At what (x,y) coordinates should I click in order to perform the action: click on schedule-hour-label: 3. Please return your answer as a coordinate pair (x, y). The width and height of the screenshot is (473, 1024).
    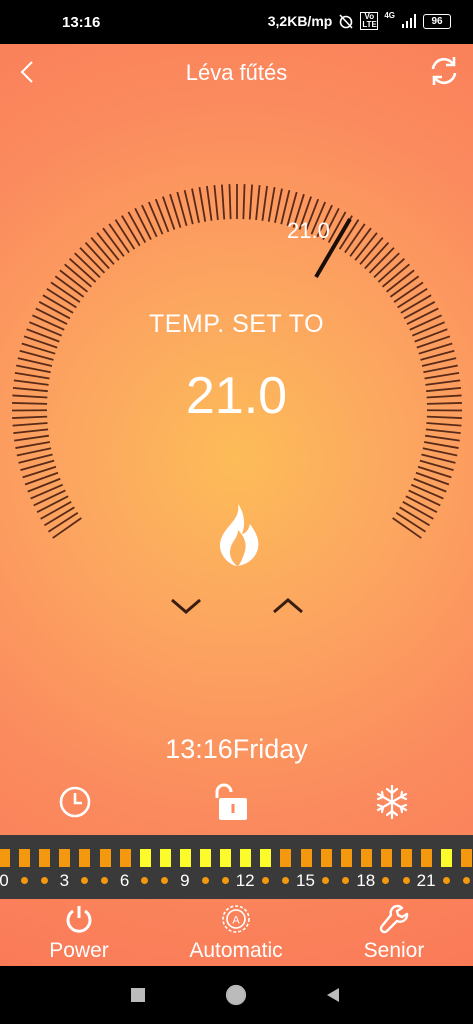
    Looking at the image, I should click on (64, 880).